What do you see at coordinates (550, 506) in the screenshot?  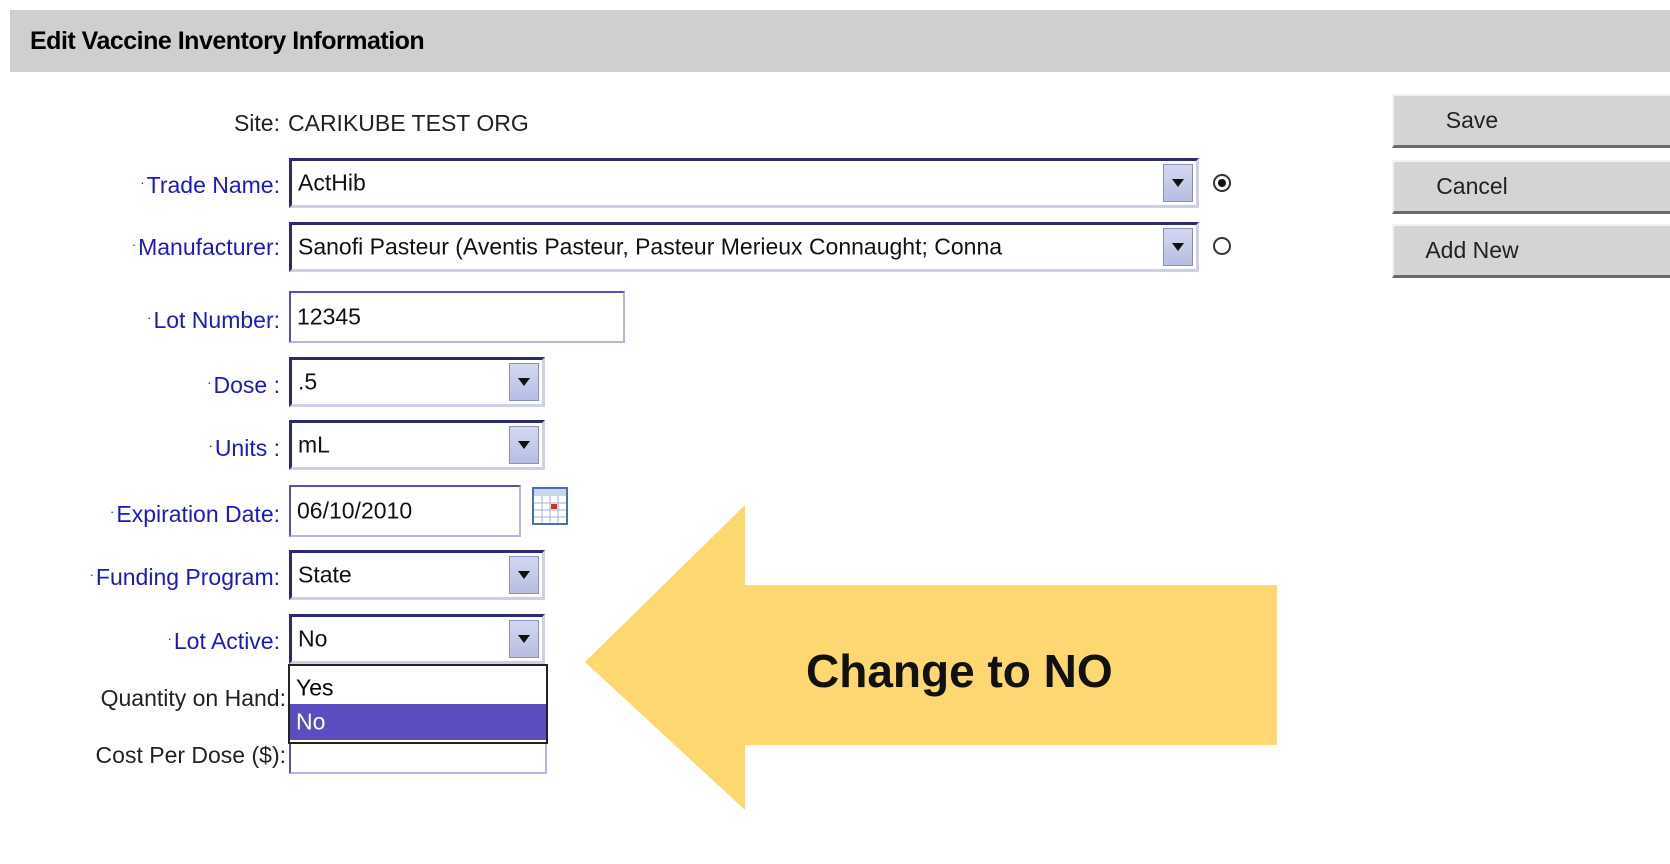 I see `calendar-icon` at bounding box center [550, 506].